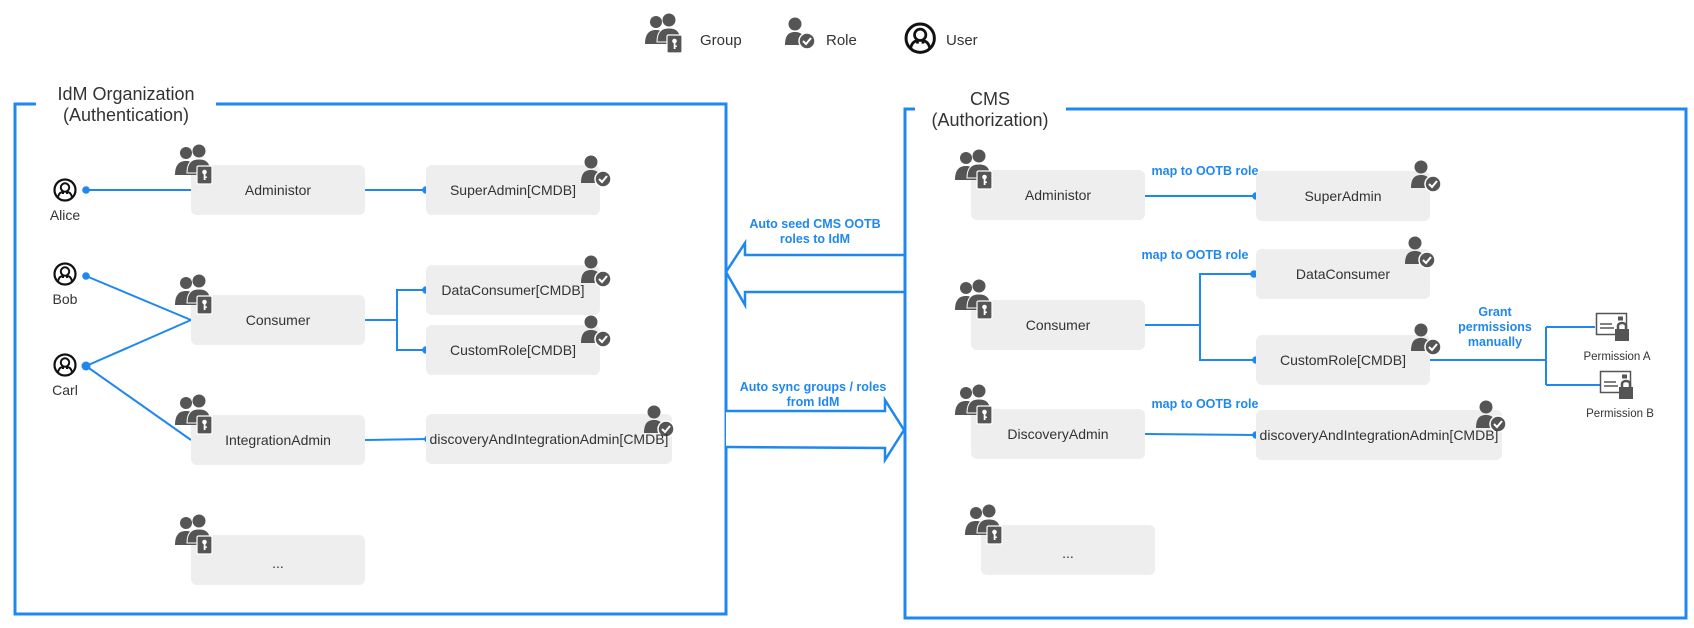 The image size is (1694, 628). Describe the element at coordinates (962, 40) in the screenshot. I see `legend-user-label: User` at that location.